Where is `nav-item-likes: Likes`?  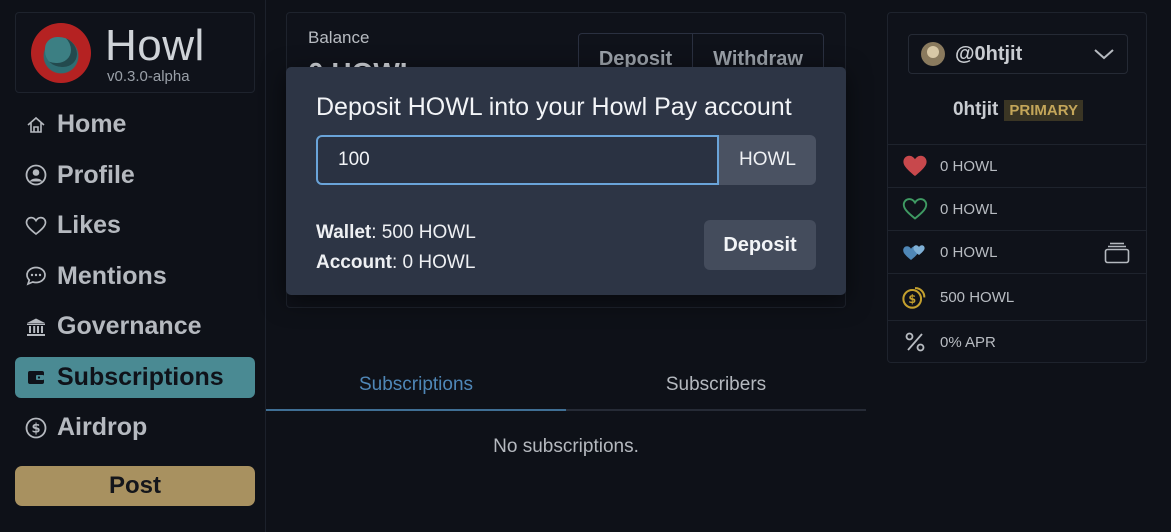
nav-item-likes: Likes is located at coordinates (135, 225).